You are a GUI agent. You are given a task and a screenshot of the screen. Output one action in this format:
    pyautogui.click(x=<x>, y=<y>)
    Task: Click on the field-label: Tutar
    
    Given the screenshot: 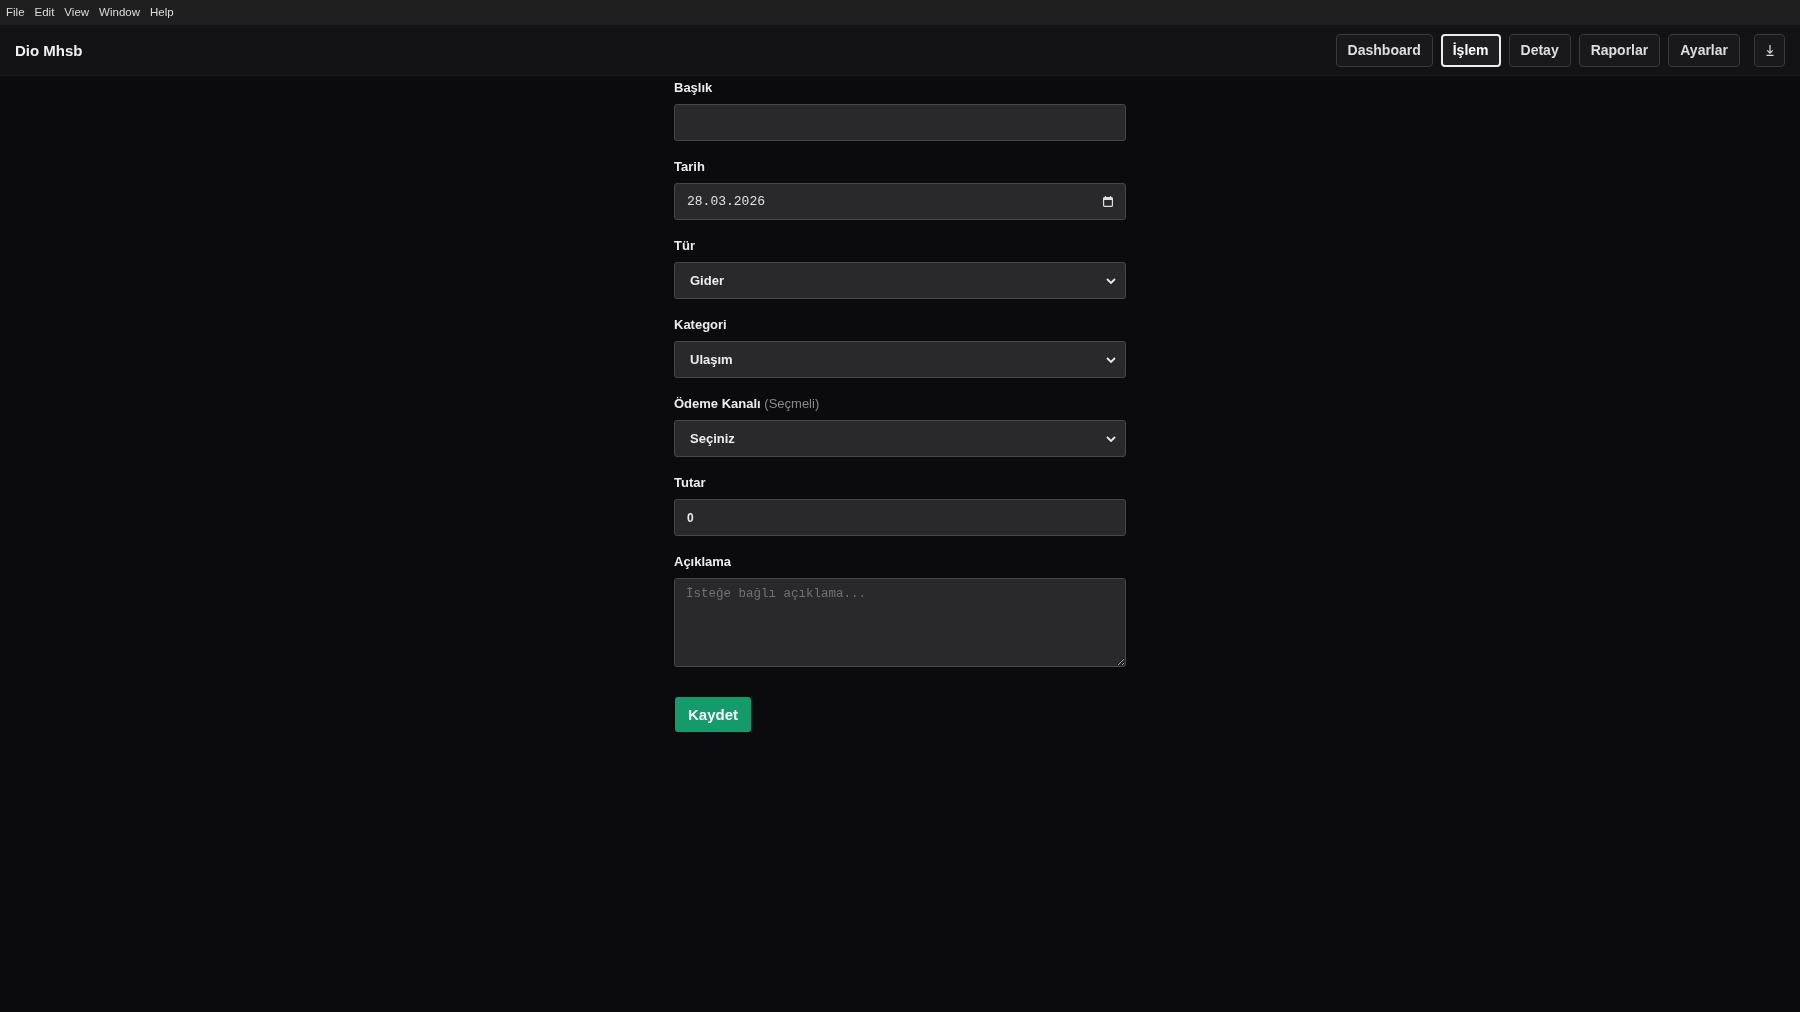 What is the action you would take?
    pyautogui.click(x=690, y=483)
    